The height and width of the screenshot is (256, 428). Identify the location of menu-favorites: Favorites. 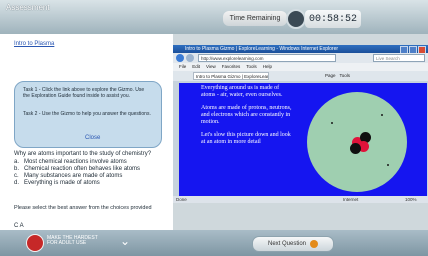
(231, 67).